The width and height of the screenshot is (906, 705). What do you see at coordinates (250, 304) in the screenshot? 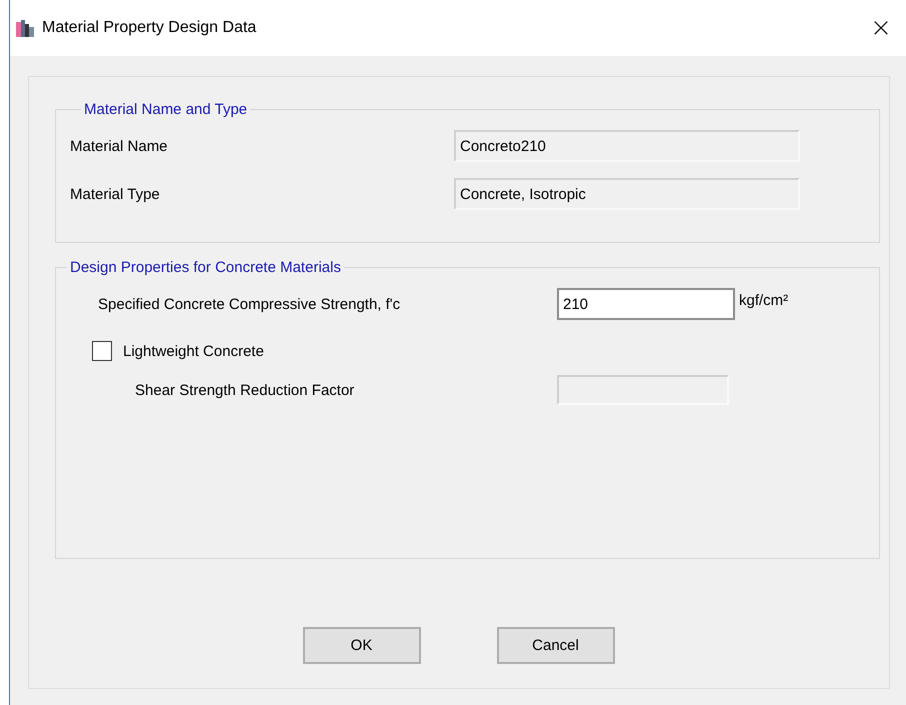
I see `field-label: Specified Concrete Compressive Strength, f'c` at bounding box center [250, 304].